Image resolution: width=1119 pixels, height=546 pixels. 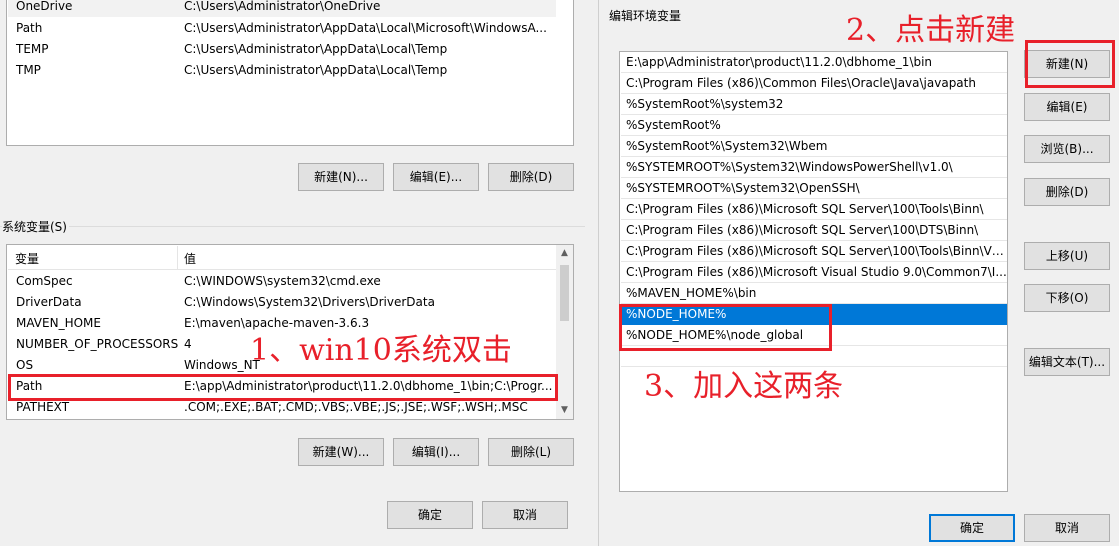 What do you see at coordinates (814, 146) in the screenshot?
I see `list-item: %SystemRoot%\System32\Wbem` at bounding box center [814, 146].